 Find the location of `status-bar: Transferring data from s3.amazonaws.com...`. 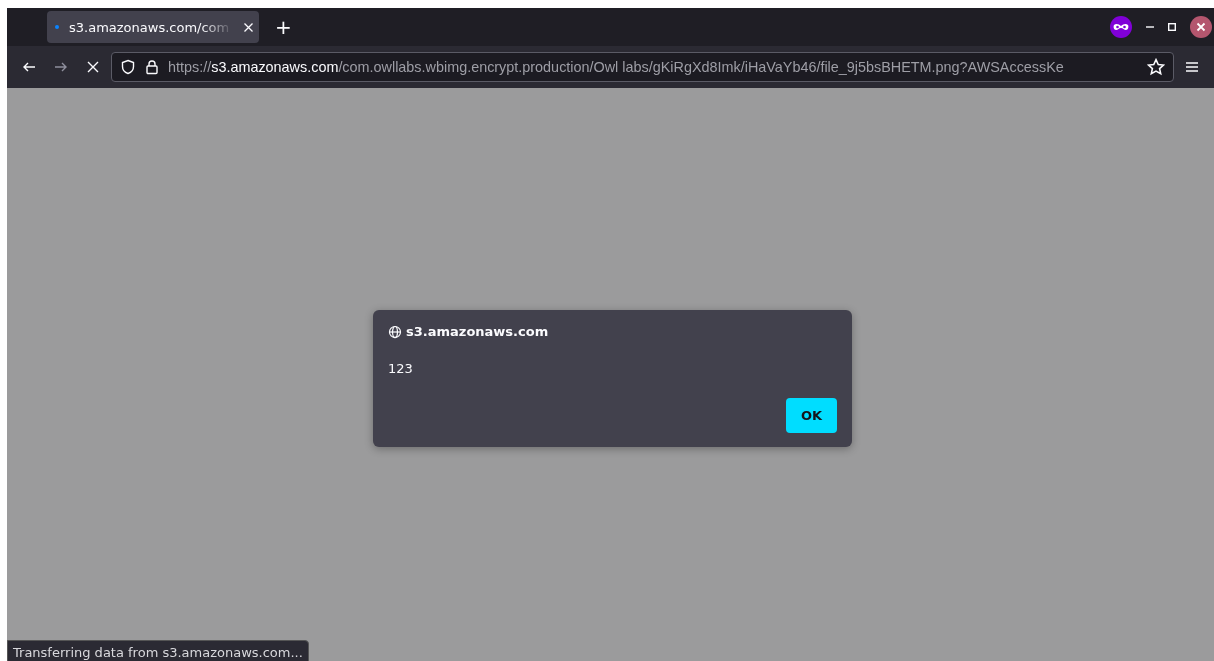

status-bar: Transferring data from s3.amazonaws.com... is located at coordinates (158, 650).